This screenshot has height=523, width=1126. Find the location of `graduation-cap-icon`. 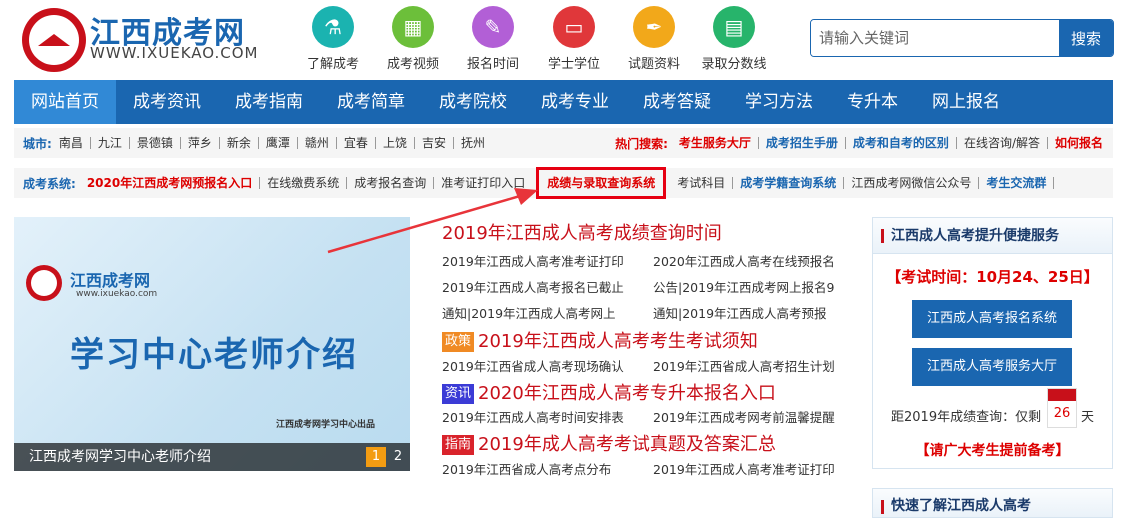

graduation-cap-icon is located at coordinates (54, 40).